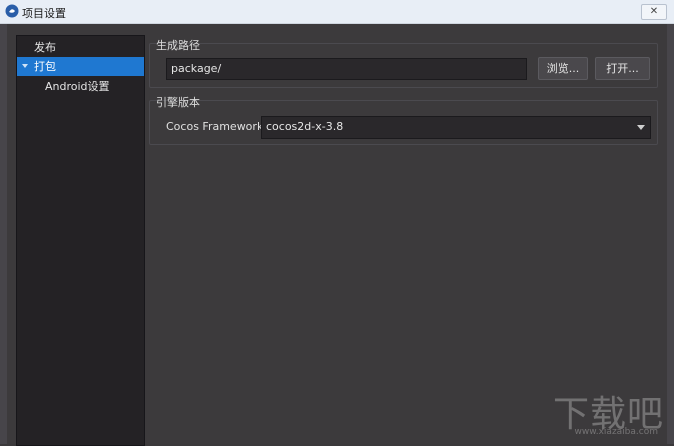 This screenshot has width=674, height=446. I want to click on chevron-down-icon, so click(641, 127).